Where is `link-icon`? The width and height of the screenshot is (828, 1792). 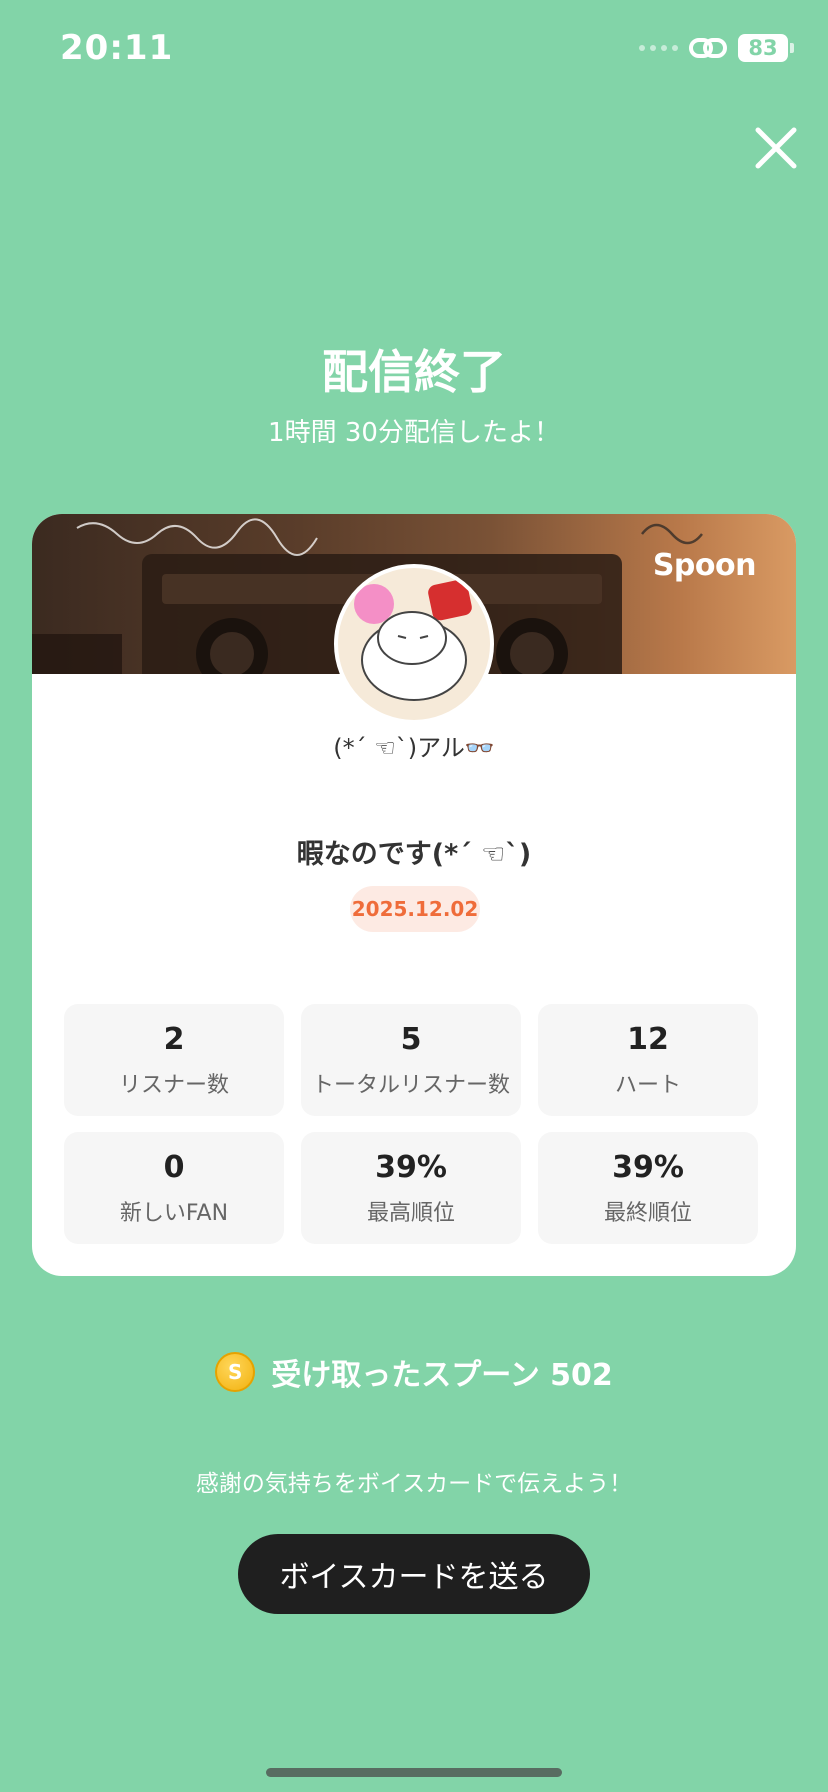
link-icon is located at coordinates (708, 48).